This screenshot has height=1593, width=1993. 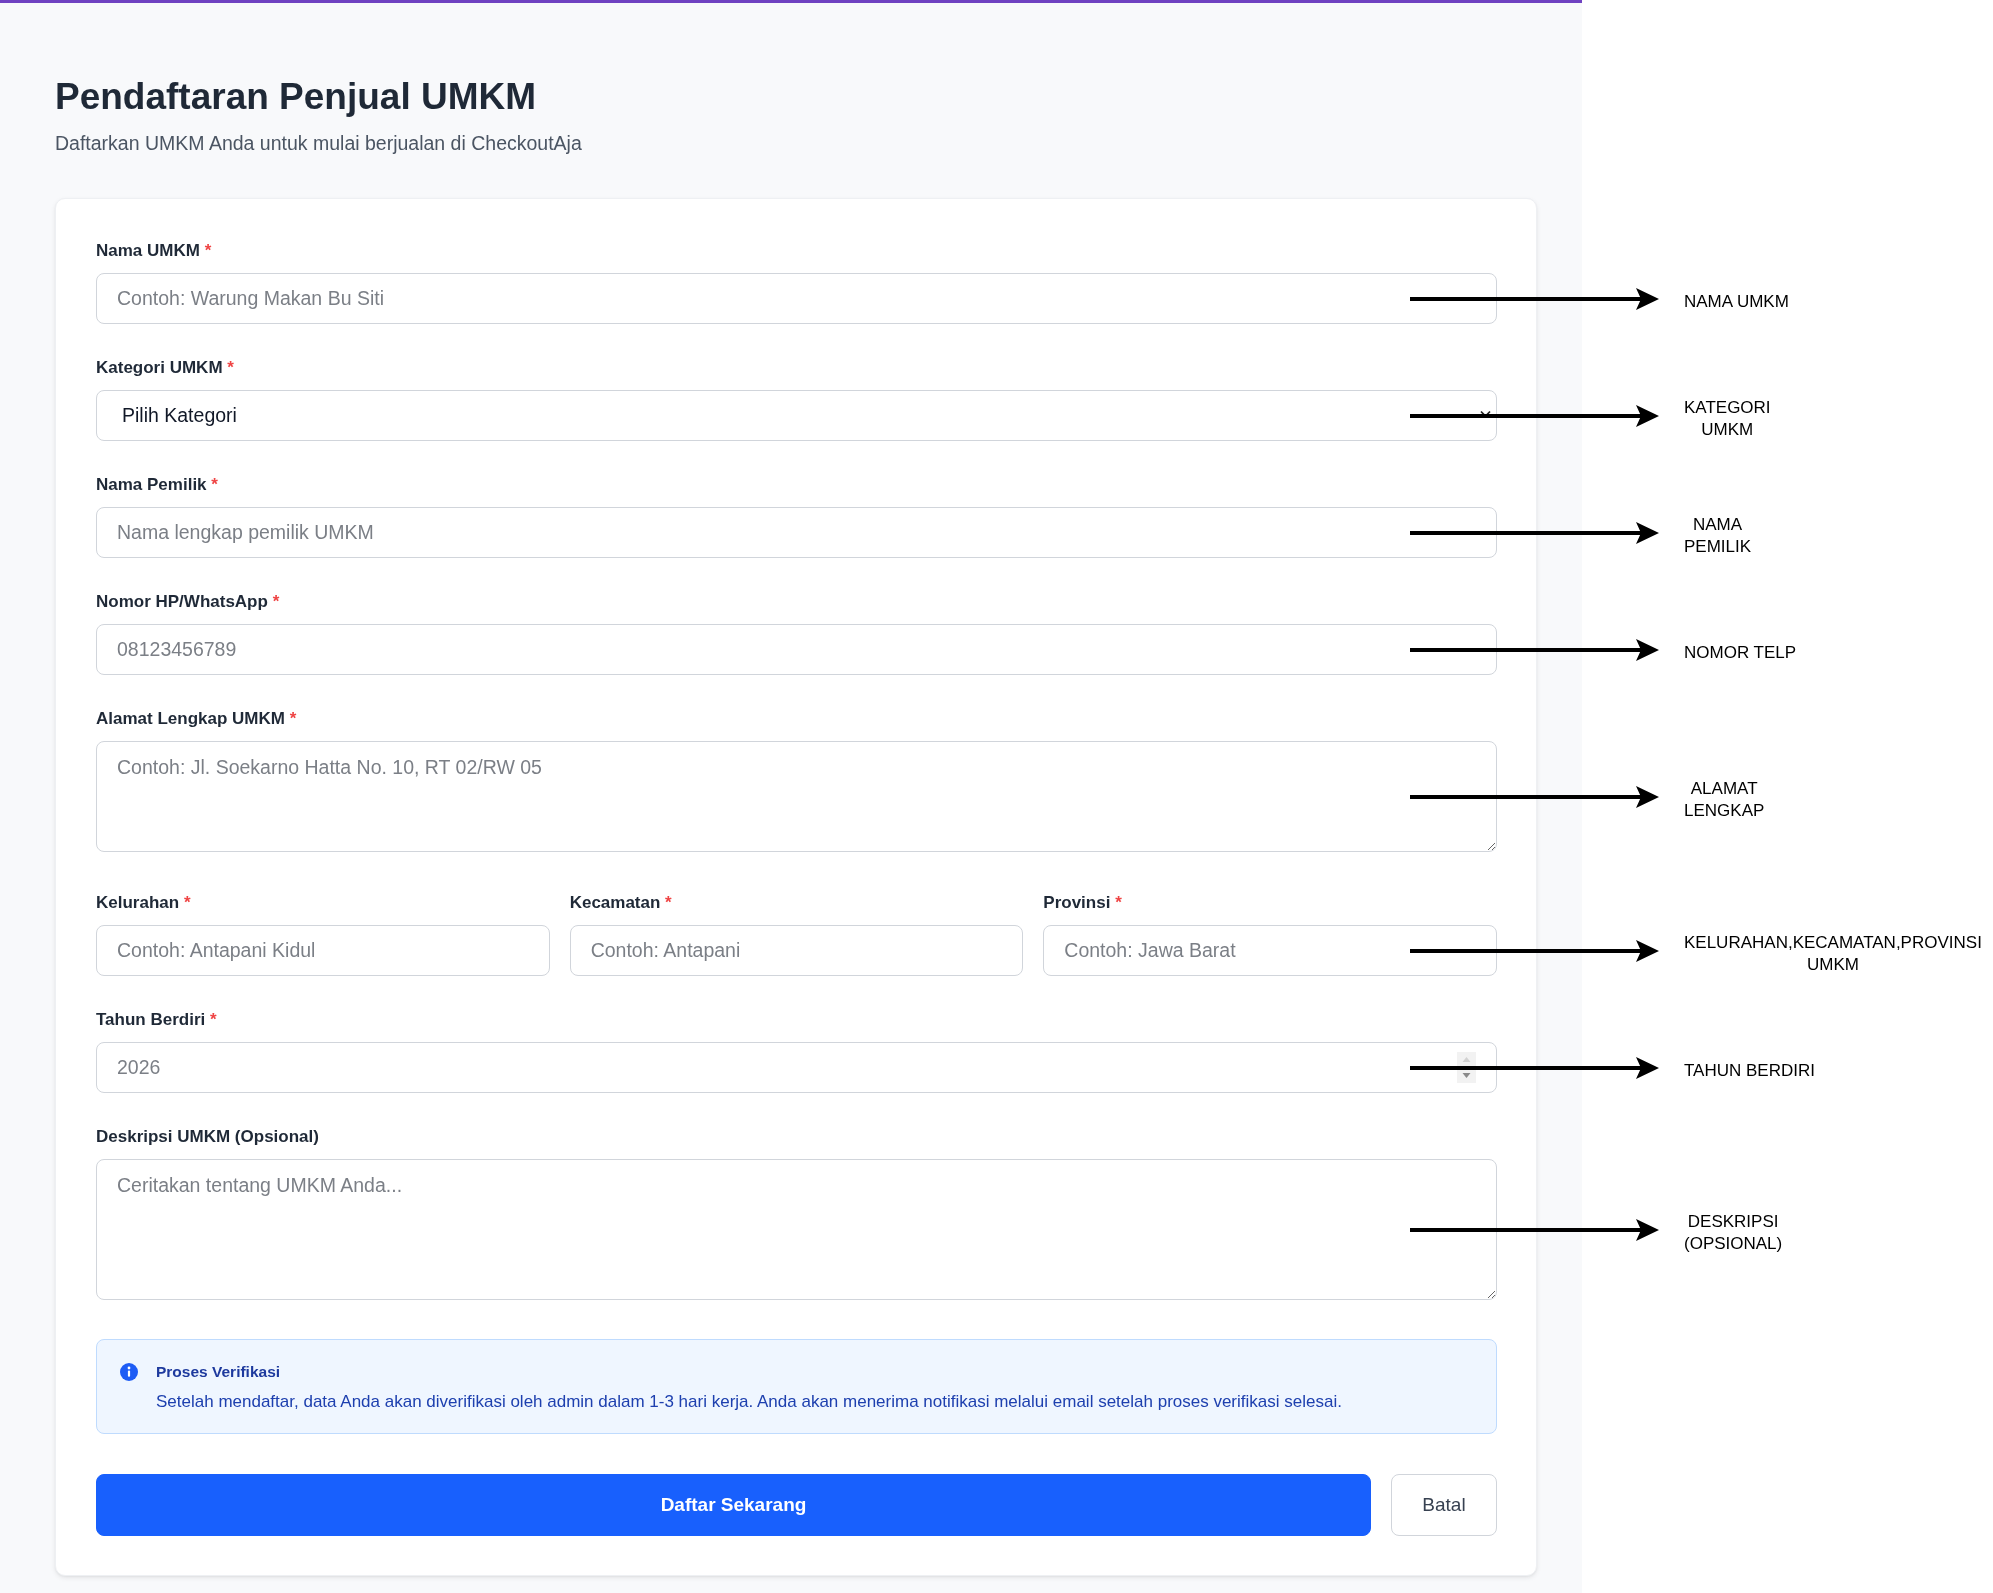 I want to click on field-label: Kategori UMKM *, so click(x=165, y=368).